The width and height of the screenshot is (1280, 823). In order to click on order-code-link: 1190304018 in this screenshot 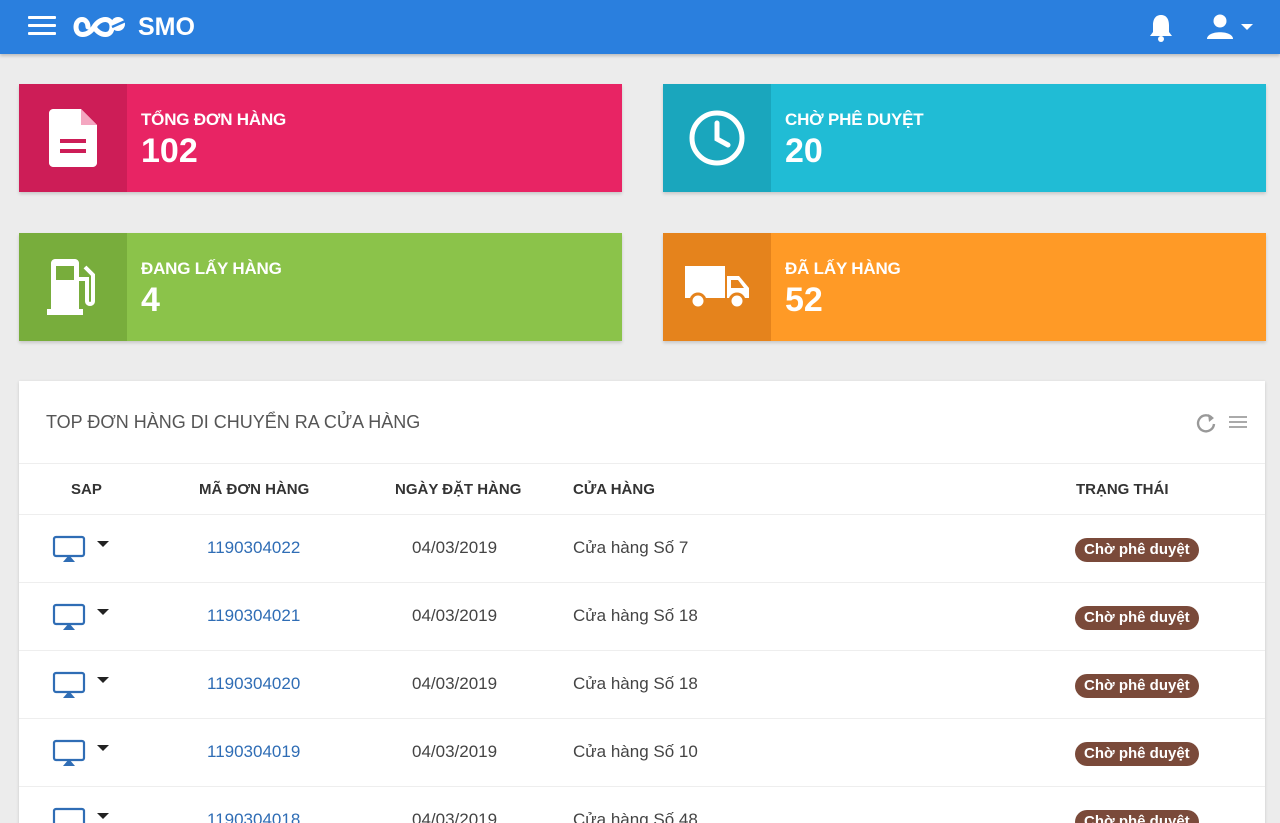, I will do `click(253, 816)`.